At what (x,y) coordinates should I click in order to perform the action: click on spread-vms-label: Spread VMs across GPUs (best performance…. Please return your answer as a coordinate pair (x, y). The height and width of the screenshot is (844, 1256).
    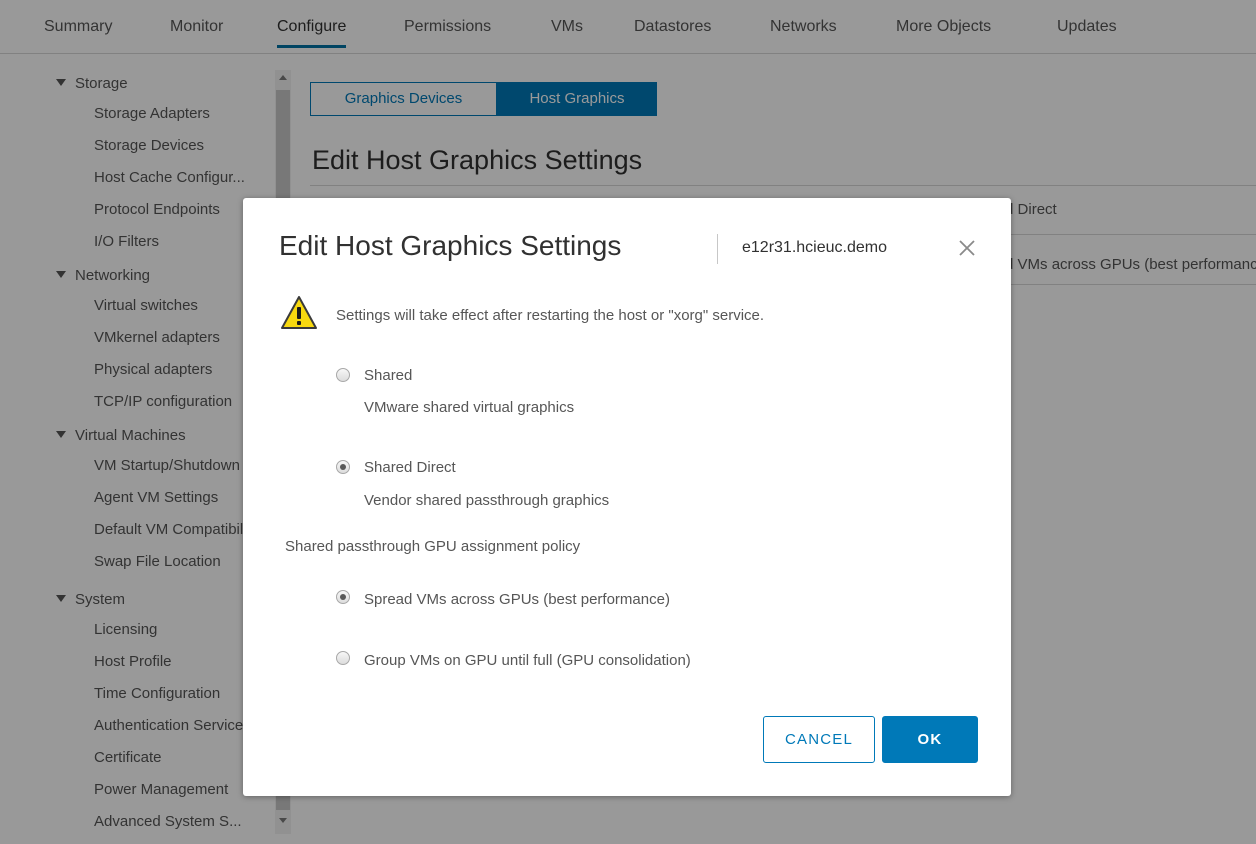
    Looking at the image, I should click on (517, 599).